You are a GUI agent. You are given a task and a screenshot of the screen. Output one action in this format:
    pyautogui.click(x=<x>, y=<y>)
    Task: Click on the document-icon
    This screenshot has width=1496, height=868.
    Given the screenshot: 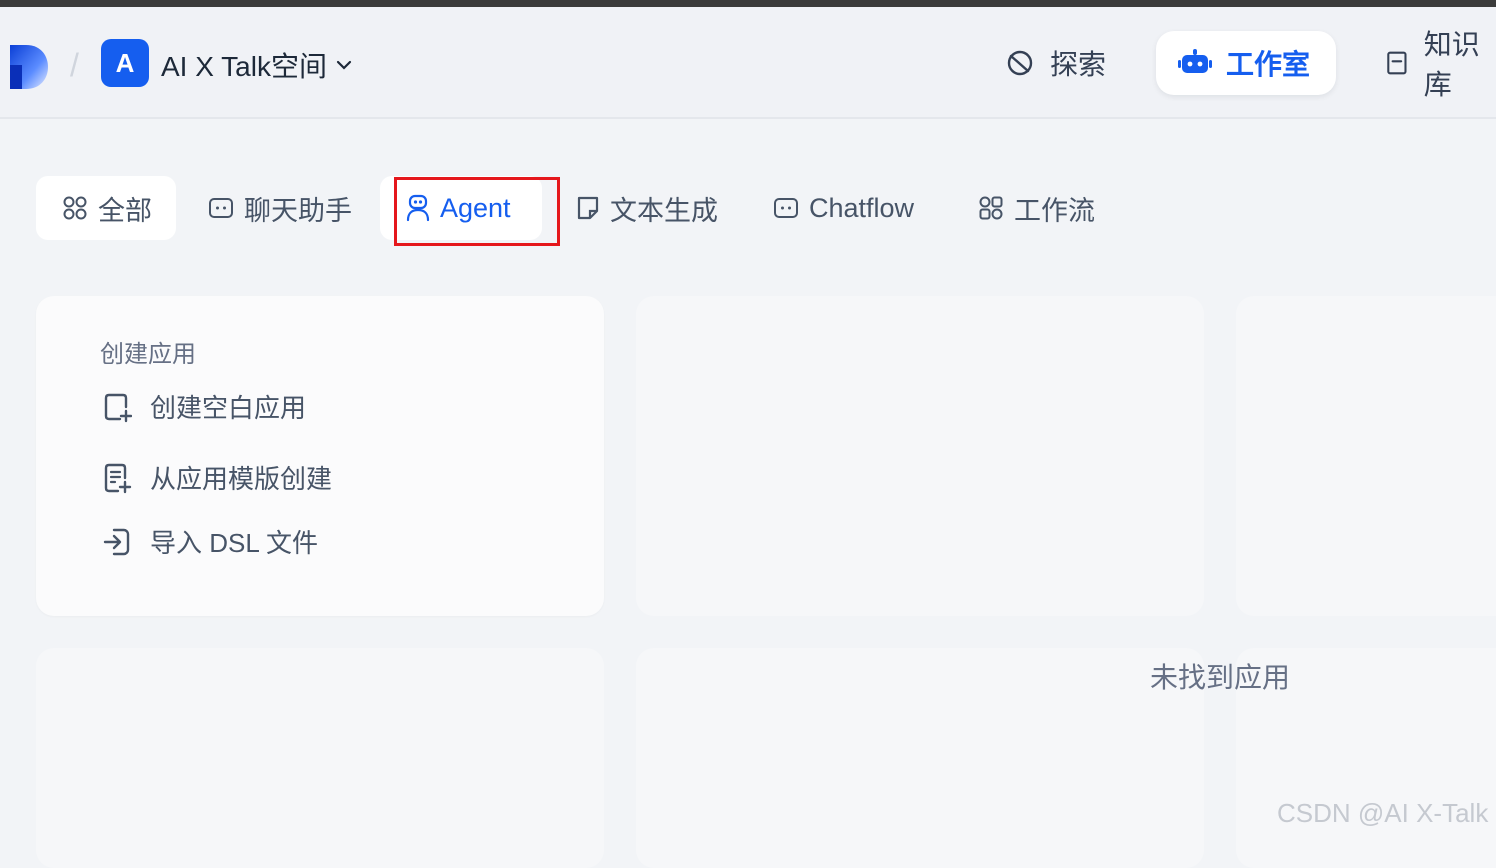 What is the action you would take?
    pyautogui.click(x=588, y=208)
    